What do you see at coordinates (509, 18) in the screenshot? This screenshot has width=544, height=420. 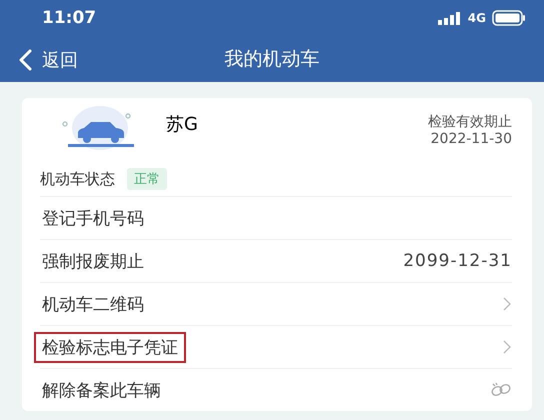 I see `battery-icon` at bounding box center [509, 18].